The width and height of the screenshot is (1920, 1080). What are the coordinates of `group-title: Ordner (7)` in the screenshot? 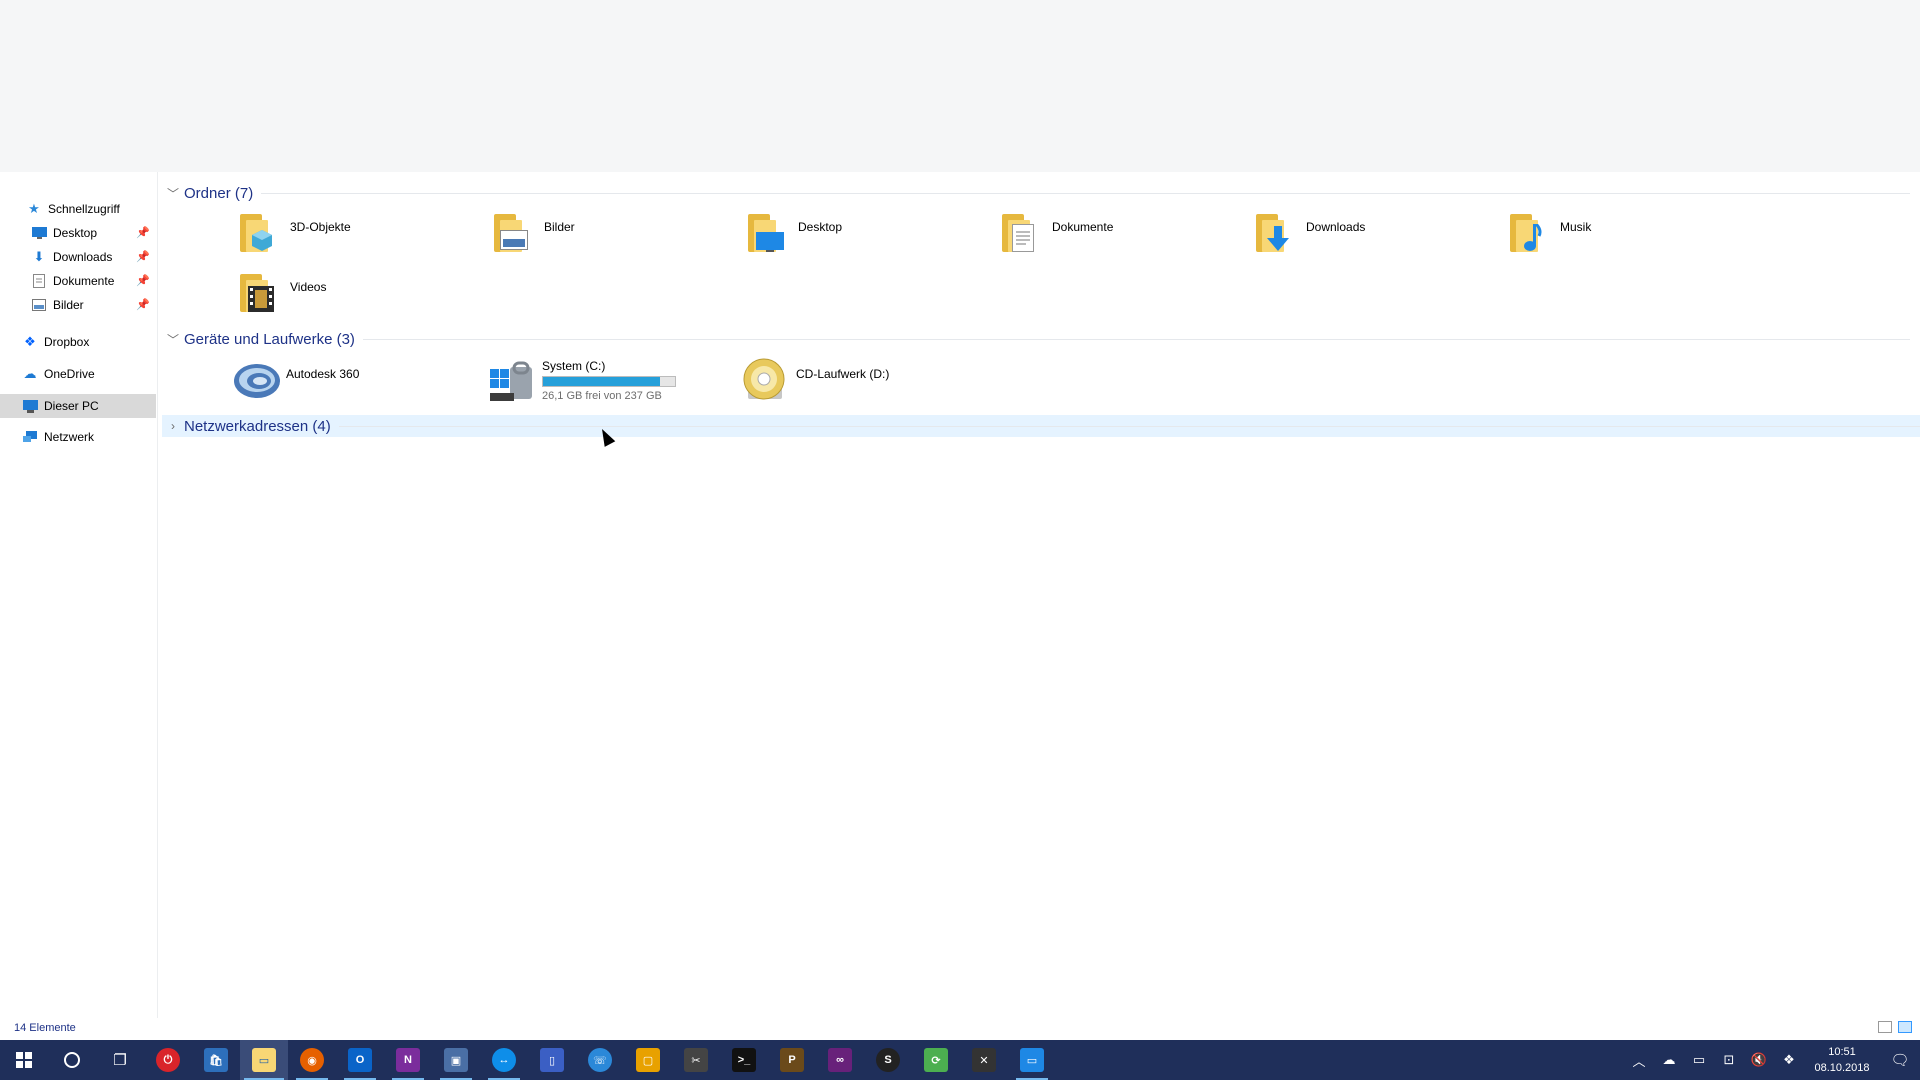 It's located at (219, 193).